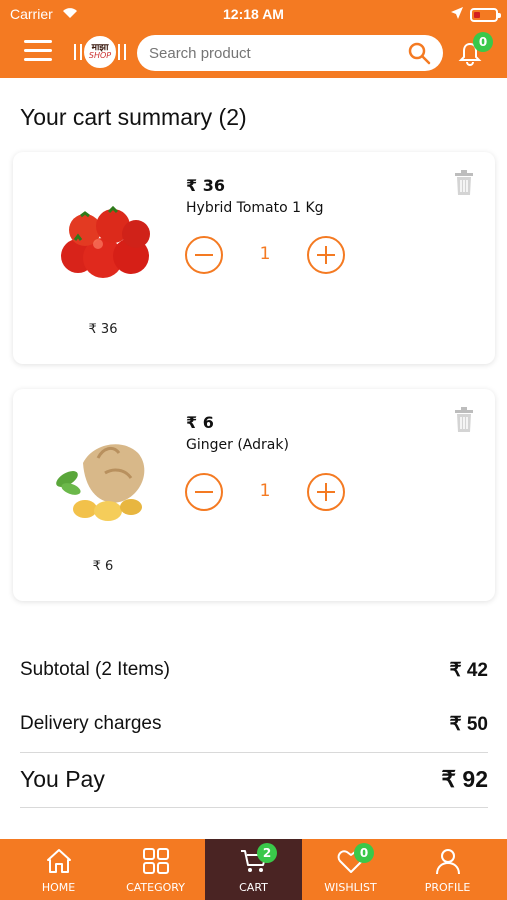 This screenshot has height=900, width=507. What do you see at coordinates (255, 208) in the screenshot?
I see `item-name: Hybrid Tomato 1 Kg` at bounding box center [255, 208].